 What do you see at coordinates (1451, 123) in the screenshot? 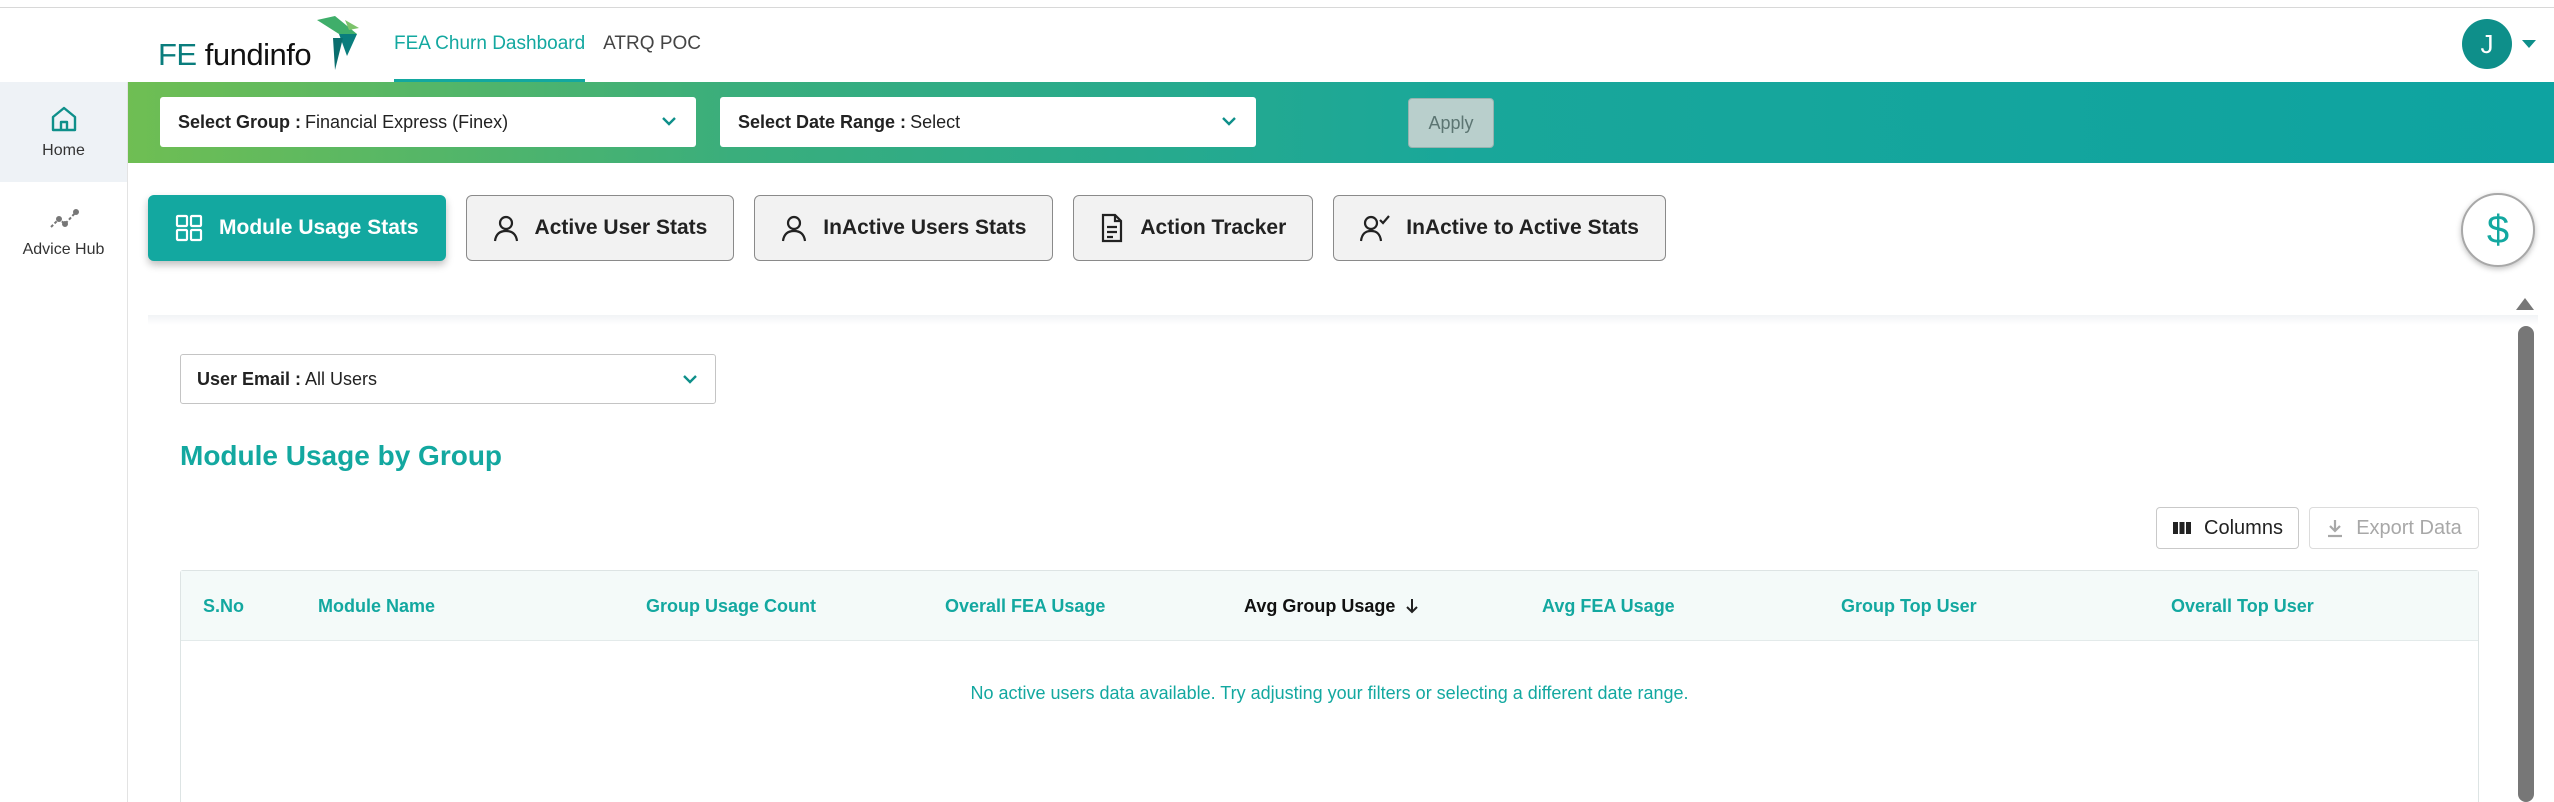
I see `apply-button: Apply` at bounding box center [1451, 123].